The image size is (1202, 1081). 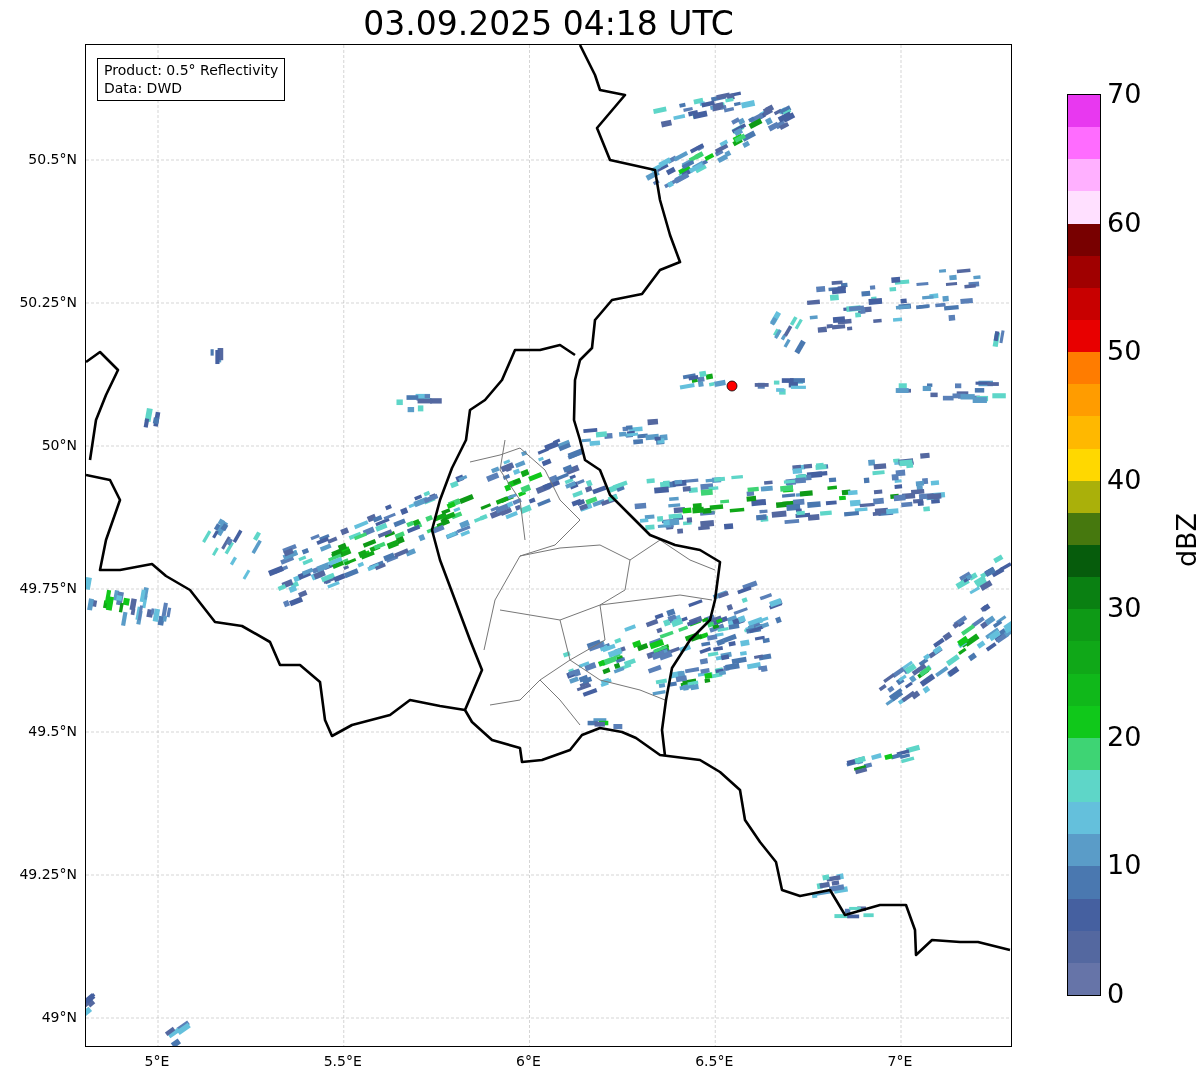 What do you see at coordinates (1124, 736) in the screenshot?
I see `colorbar-tick-label: 20` at bounding box center [1124, 736].